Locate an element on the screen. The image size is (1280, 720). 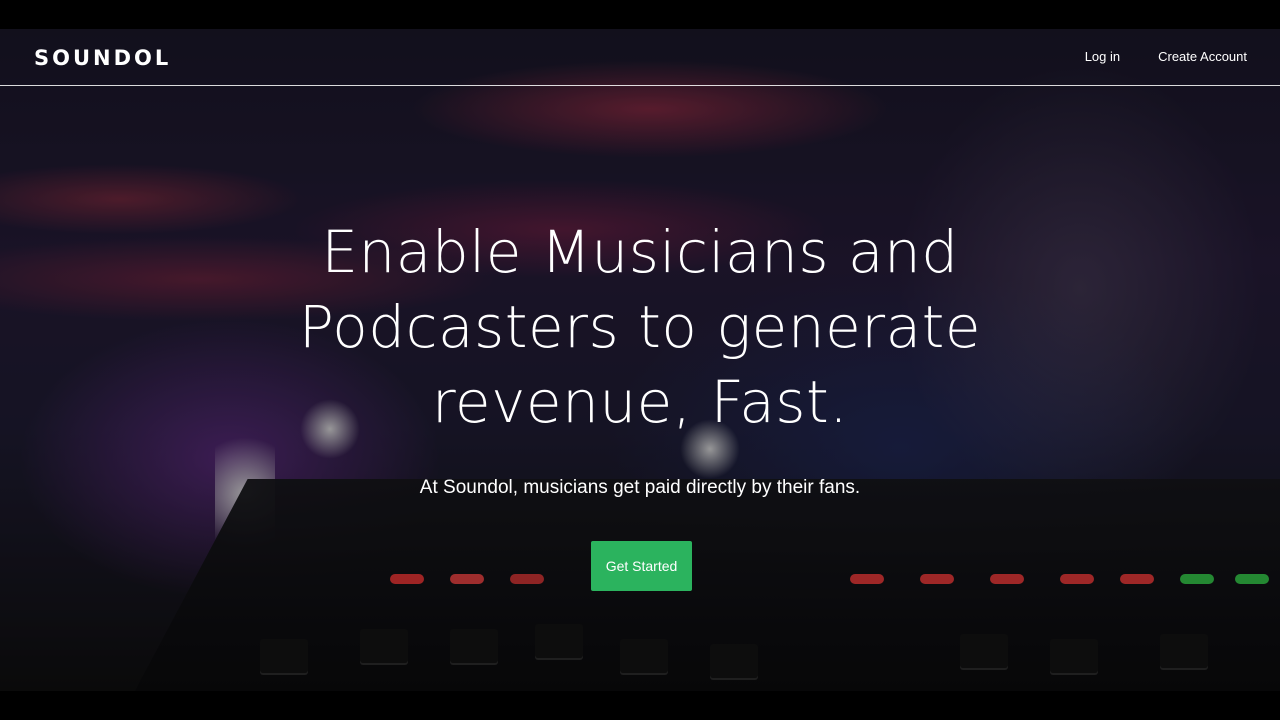
headline-line-1: Enable Musicians and is located at coordinates (640, 252).